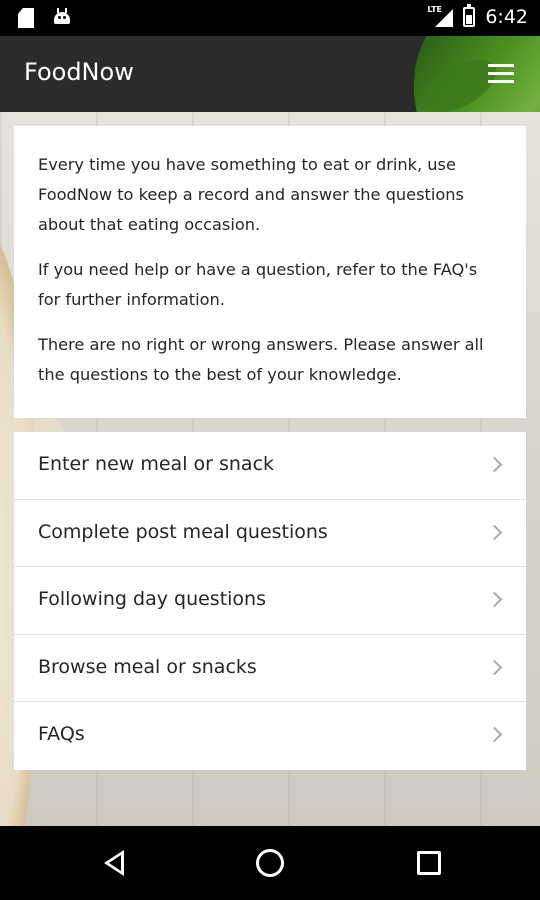 This screenshot has width=540, height=900. What do you see at coordinates (26, 18) in the screenshot?
I see `sd-card-icon` at bounding box center [26, 18].